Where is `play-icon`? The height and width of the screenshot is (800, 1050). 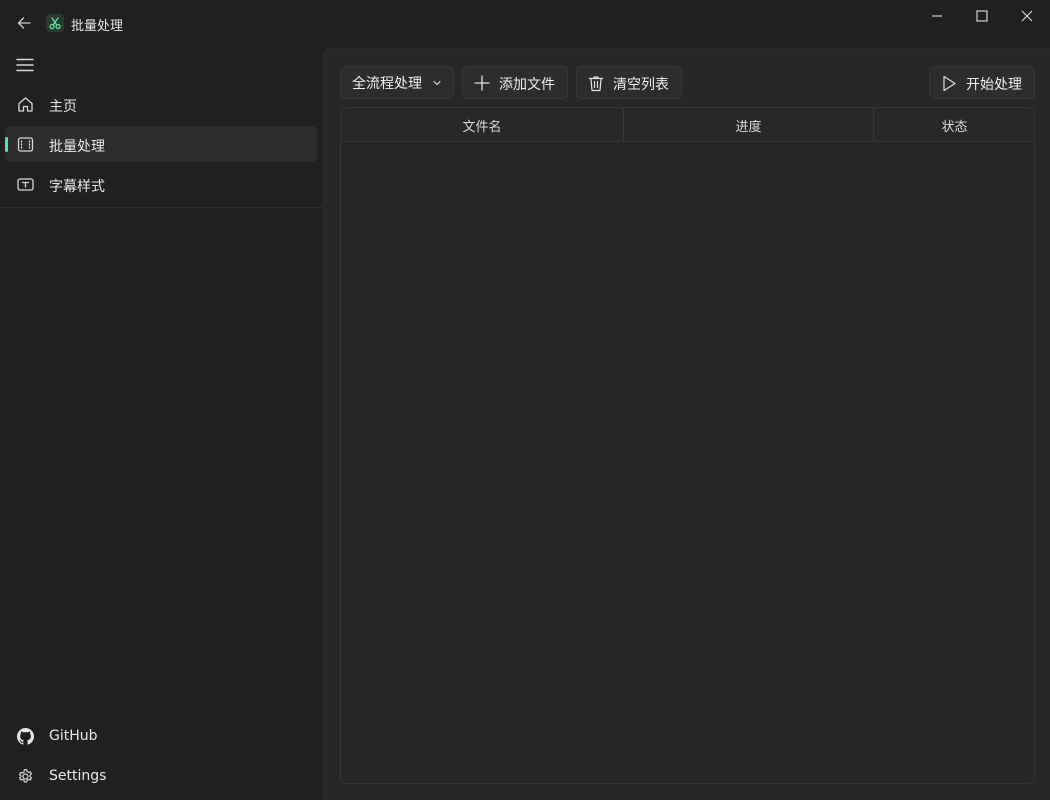 play-icon is located at coordinates (949, 83).